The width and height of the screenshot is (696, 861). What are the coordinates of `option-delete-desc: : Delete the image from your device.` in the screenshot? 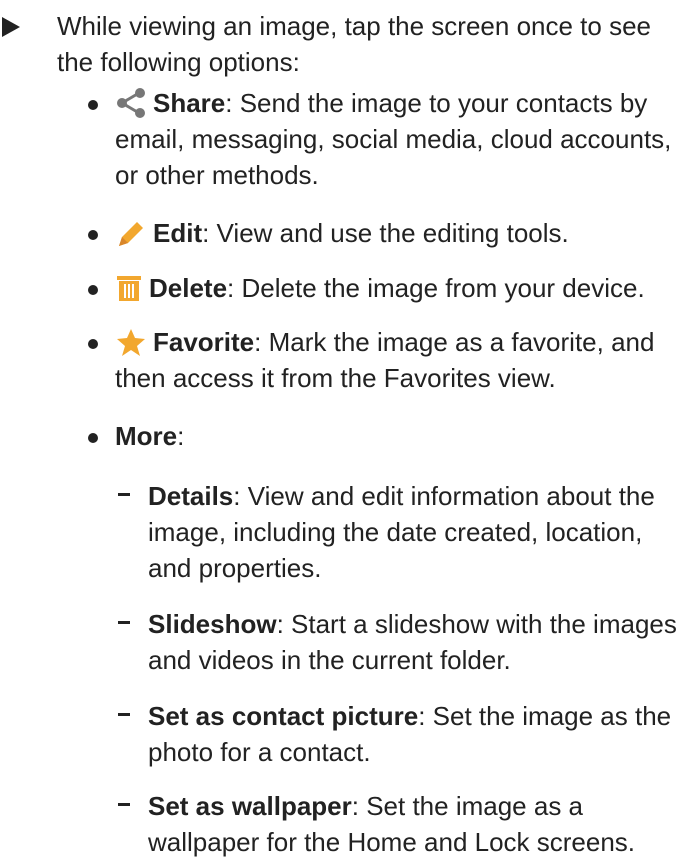 It's located at (436, 288).